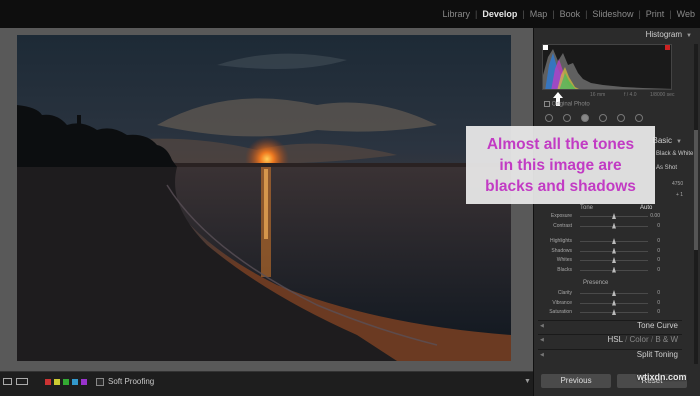 This screenshot has width=700, height=396. I want to click on adjustment-brush-icon, so click(639, 118).